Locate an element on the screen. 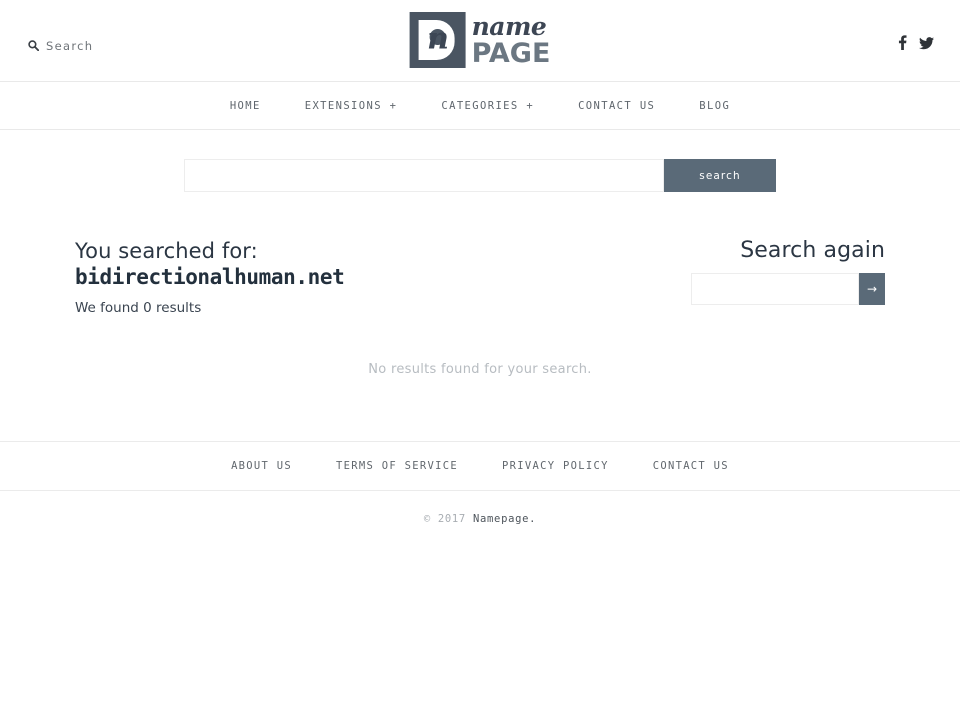  footer-link-about-us: ABOUT US is located at coordinates (261, 466).